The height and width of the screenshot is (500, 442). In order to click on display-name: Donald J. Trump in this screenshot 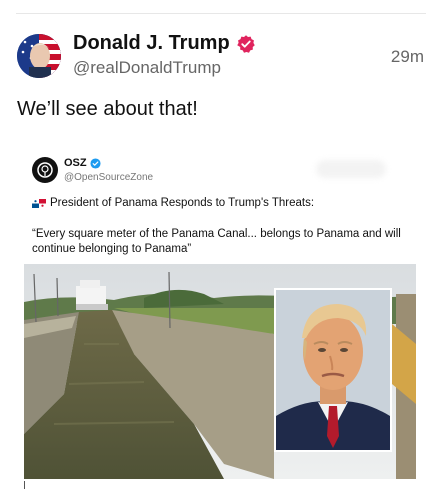, I will do `click(164, 43)`.